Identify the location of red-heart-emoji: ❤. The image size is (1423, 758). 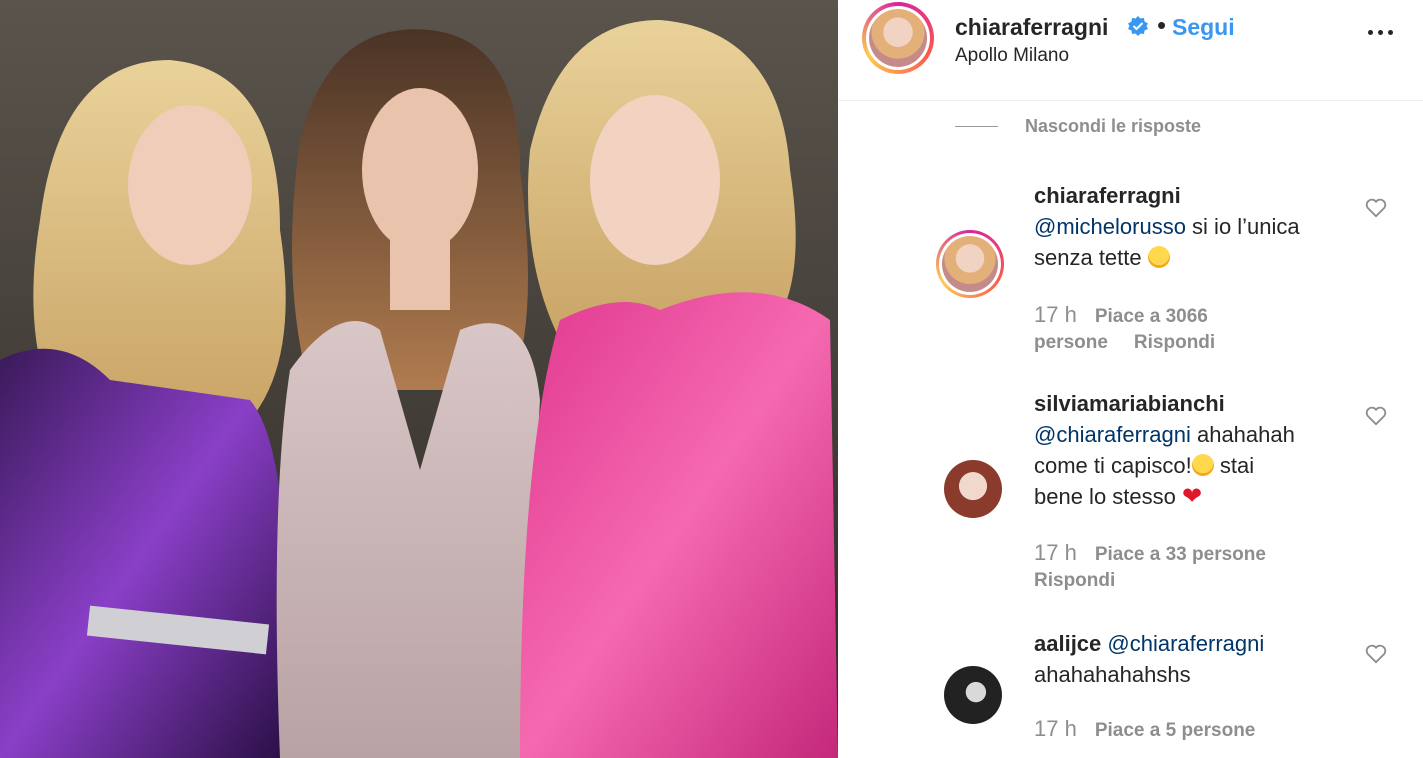
(1192, 496).